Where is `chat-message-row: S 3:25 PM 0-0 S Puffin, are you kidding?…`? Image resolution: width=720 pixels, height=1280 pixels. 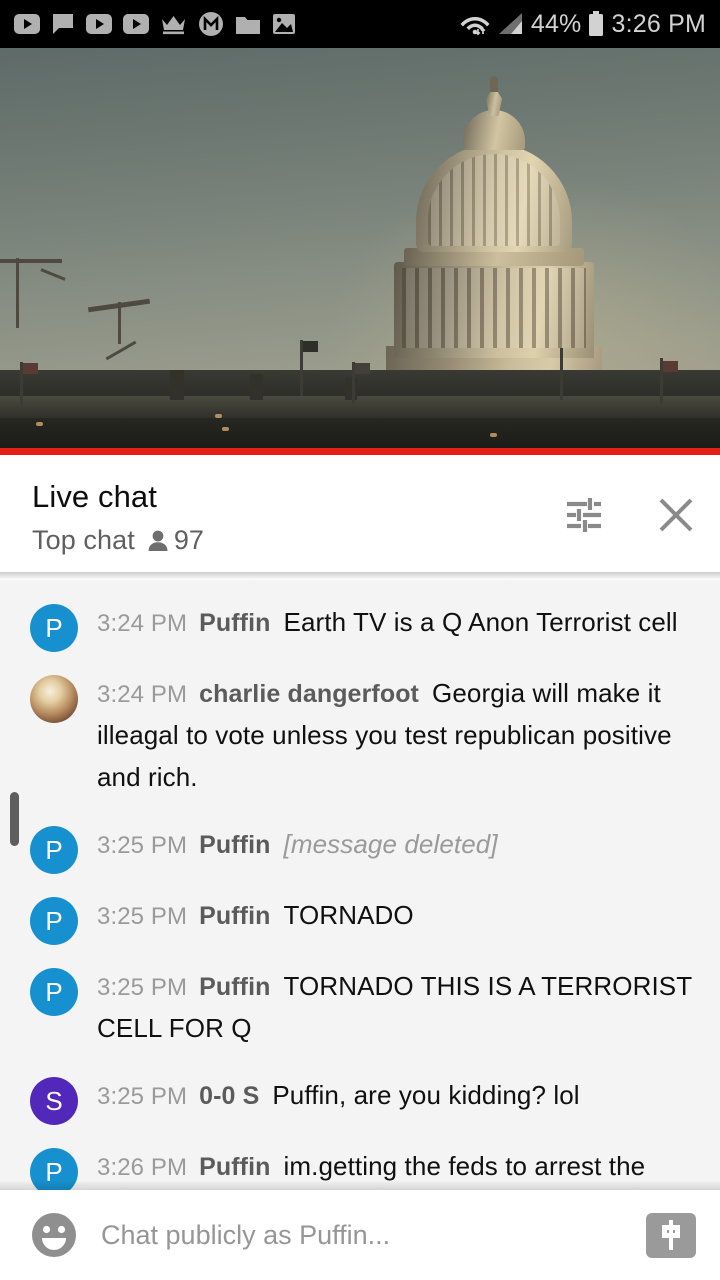
chat-message-row: S 3:25 PM 0-0 S Puffin, are you kidding?… is located at coordinates (360, 1100).